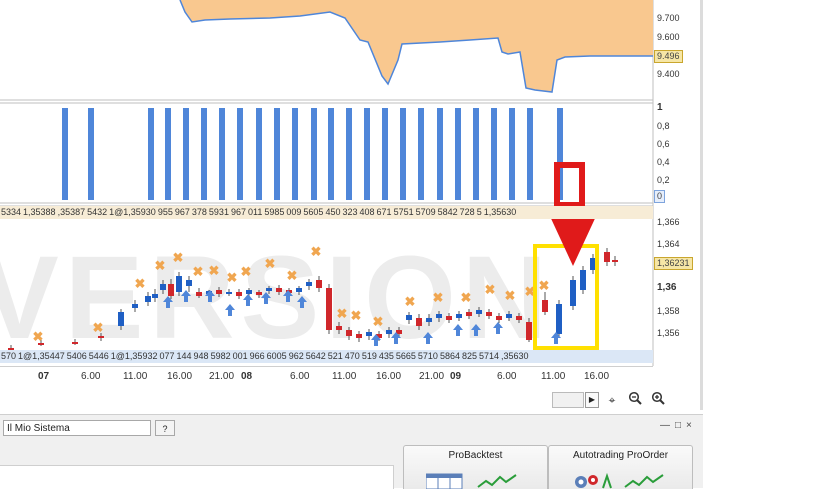  Describe the element at coordinates (635, 400) in the screenshot. I see `zoom-out-icon` at that location.